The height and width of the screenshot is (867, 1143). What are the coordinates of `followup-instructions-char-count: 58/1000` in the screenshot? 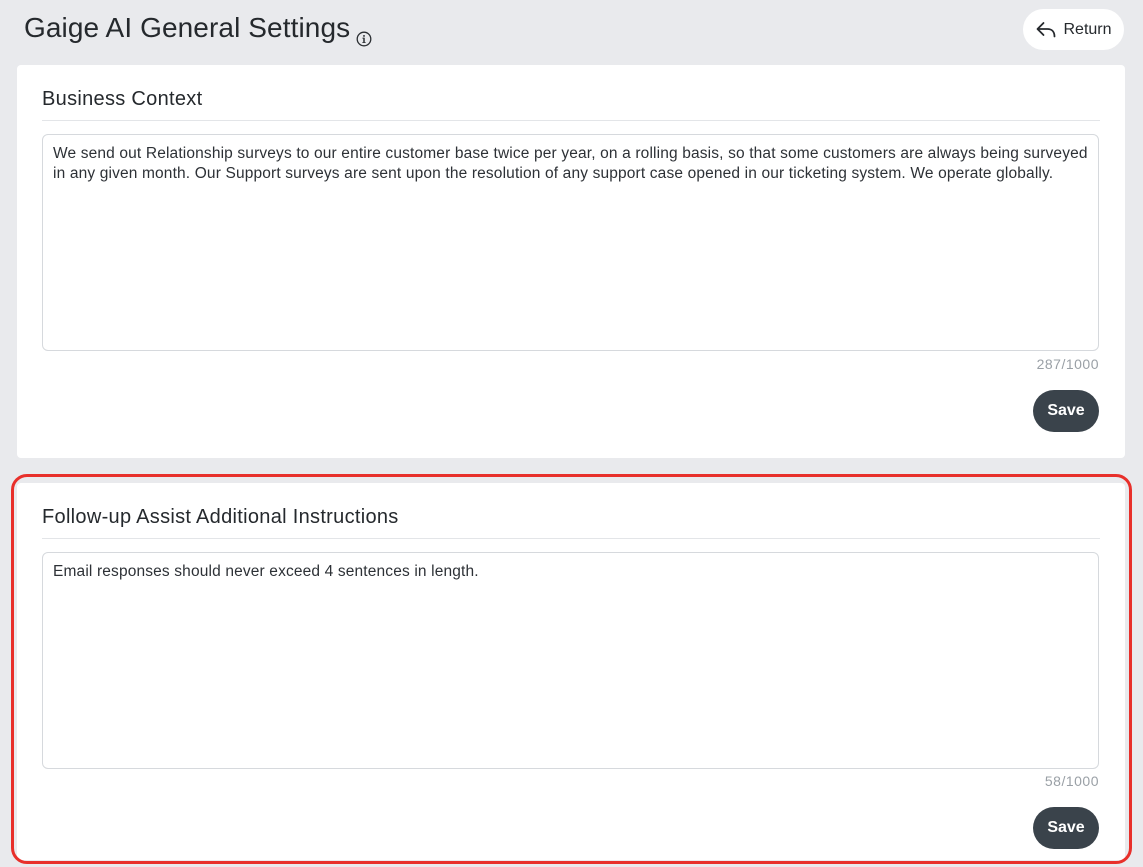 It's located at (1071, 781).